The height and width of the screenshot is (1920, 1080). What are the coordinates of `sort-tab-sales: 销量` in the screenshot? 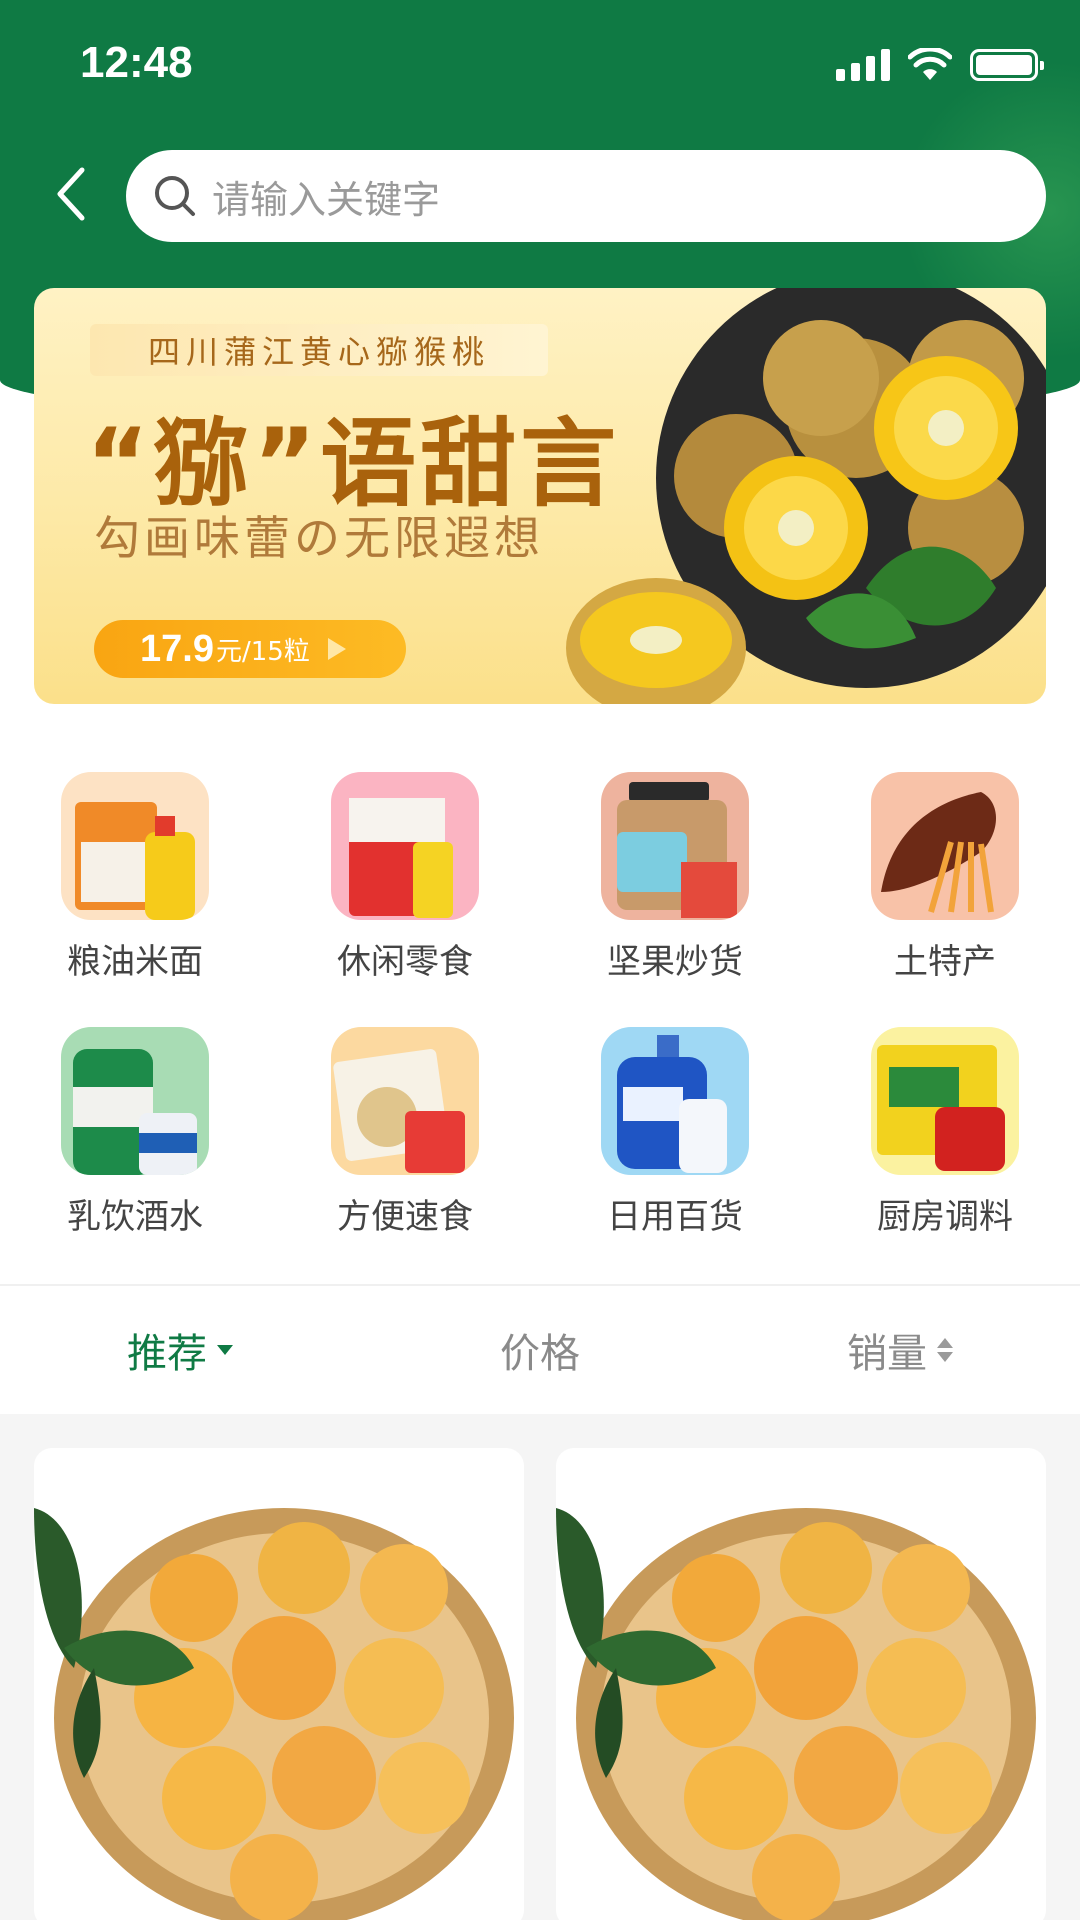 It's located at (900, 1350).